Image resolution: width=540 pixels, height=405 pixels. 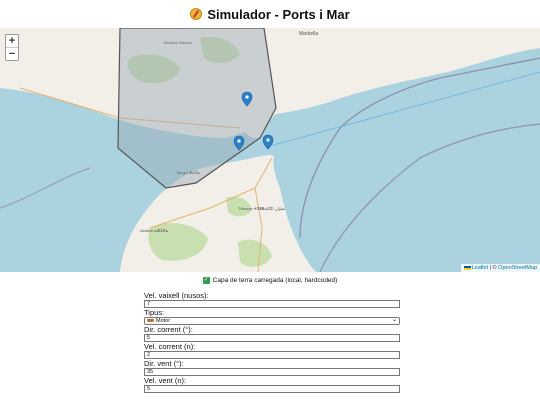 I want to click on zoom-out-button: −, so click(x=12, y=53).